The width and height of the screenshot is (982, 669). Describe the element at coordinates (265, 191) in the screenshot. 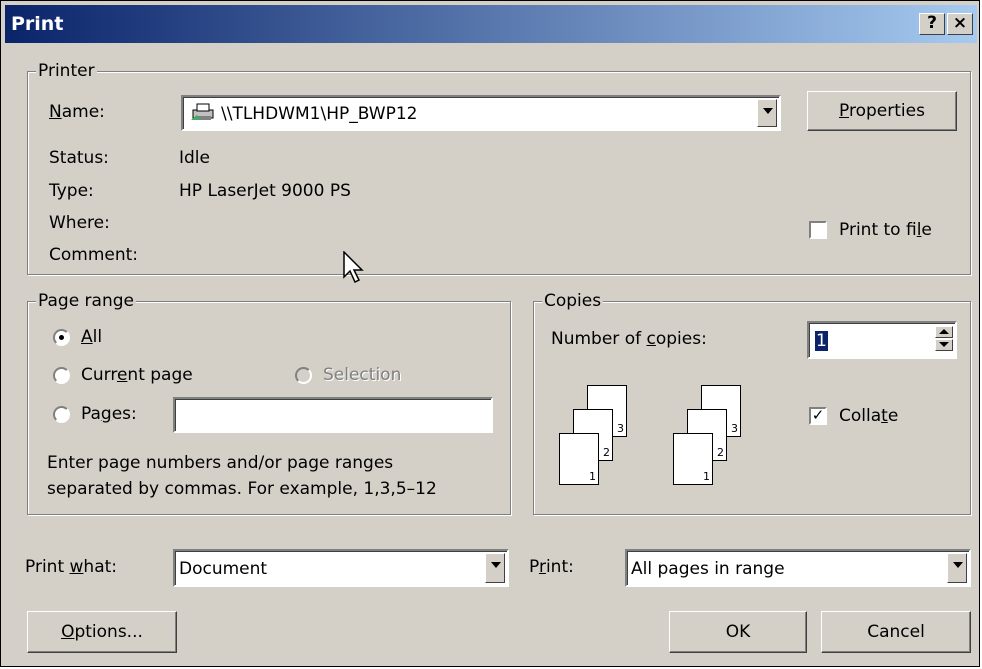

I see `type-value: HP LaserJet 9000 PS` at that location.